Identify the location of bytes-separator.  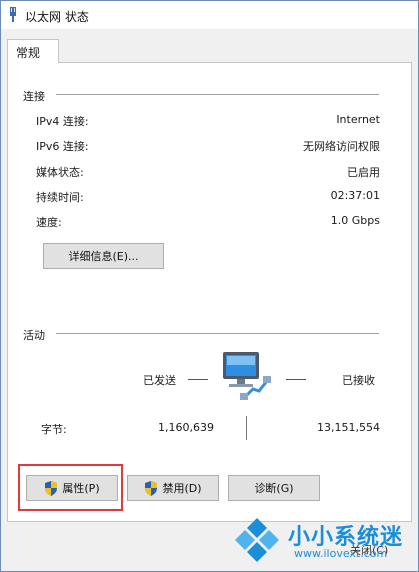
(246, 428).